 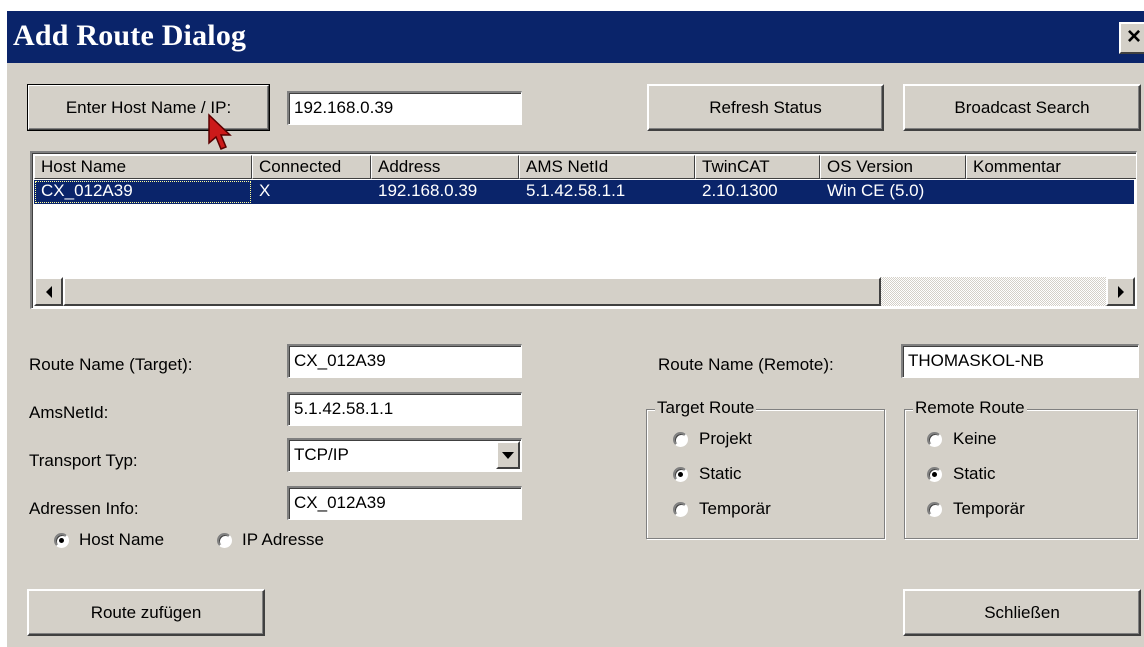 What do you see at coordinates (974, 473) in the screenshot?
I see `remote-route-static-label: Static` at bounding box center [974, 473].